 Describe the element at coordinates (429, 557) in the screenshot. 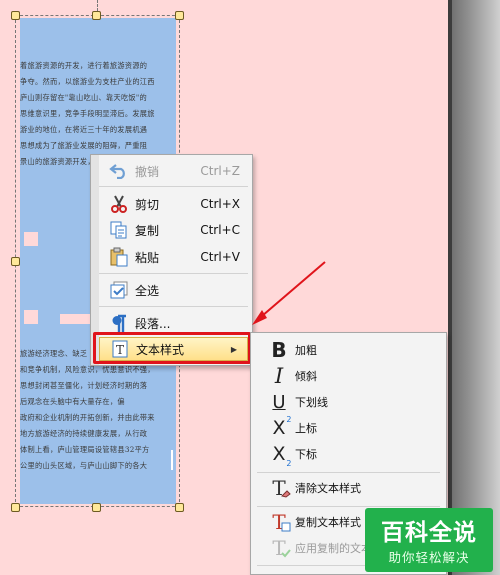

I see `watermark-subtitle: 助你轻松解决` at that location.